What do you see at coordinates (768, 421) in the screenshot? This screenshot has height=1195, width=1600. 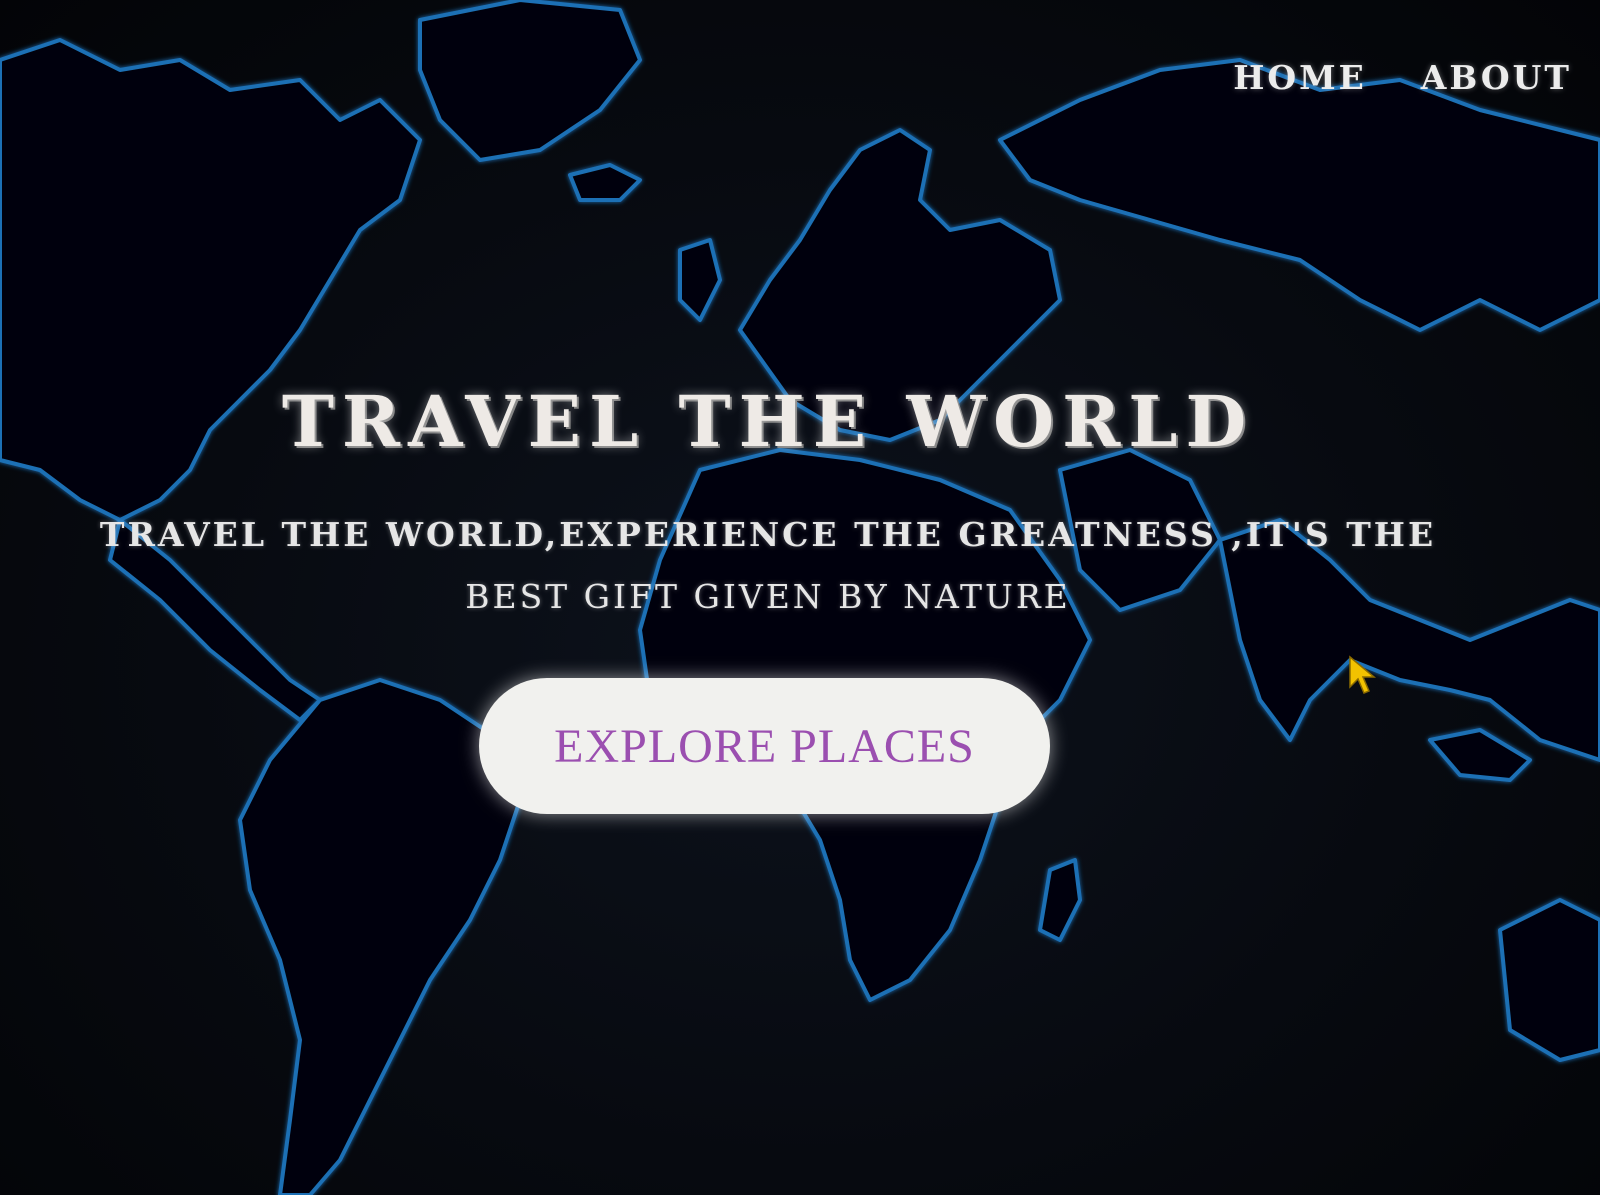 I see `hero-title: TRAVEL THE WORLD` at bounding box center [768, 421].